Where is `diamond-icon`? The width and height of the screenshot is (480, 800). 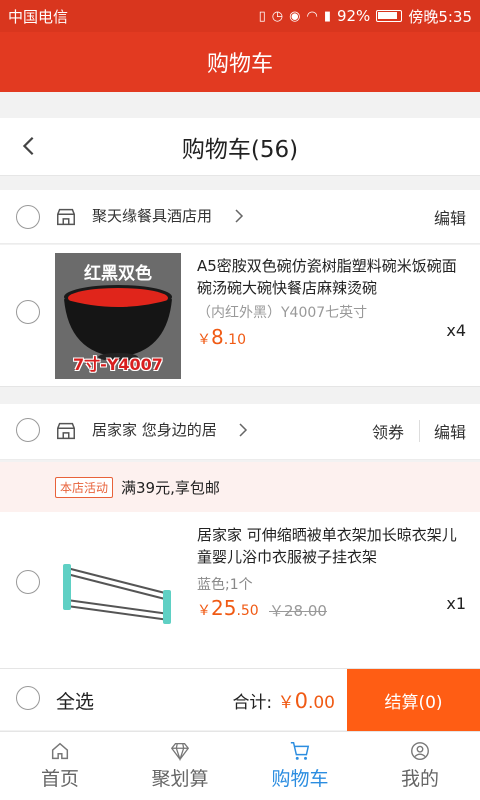 diamond-icon is located at coordinates (180, 752).